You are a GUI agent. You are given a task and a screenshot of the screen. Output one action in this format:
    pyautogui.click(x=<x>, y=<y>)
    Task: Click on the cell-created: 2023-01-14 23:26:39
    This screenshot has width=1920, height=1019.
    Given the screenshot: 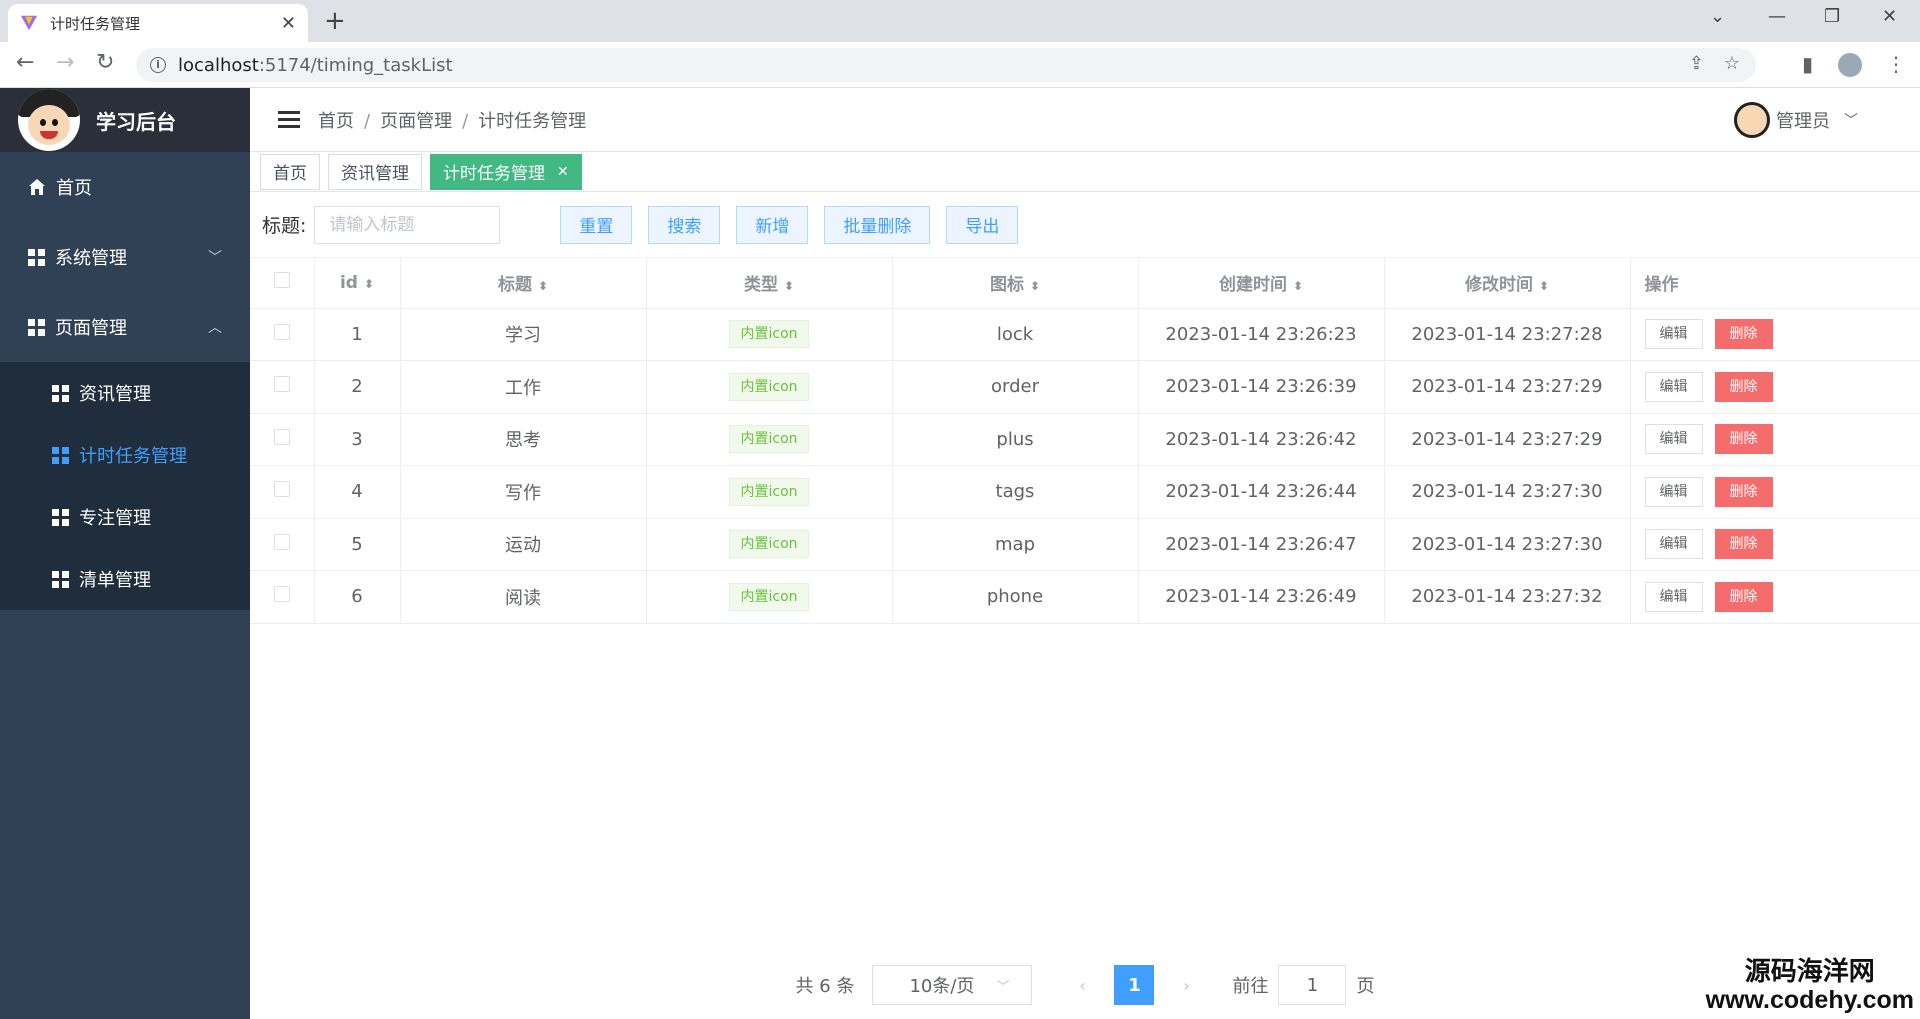 What is the action you would take?
    pyautogui.click(x=1261, y=387)
    